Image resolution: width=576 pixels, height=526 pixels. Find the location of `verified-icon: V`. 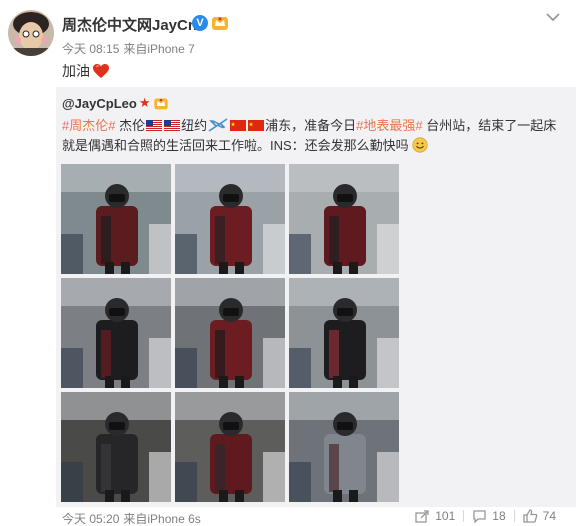

verified-icon: V is located at coordinates (200, 23).